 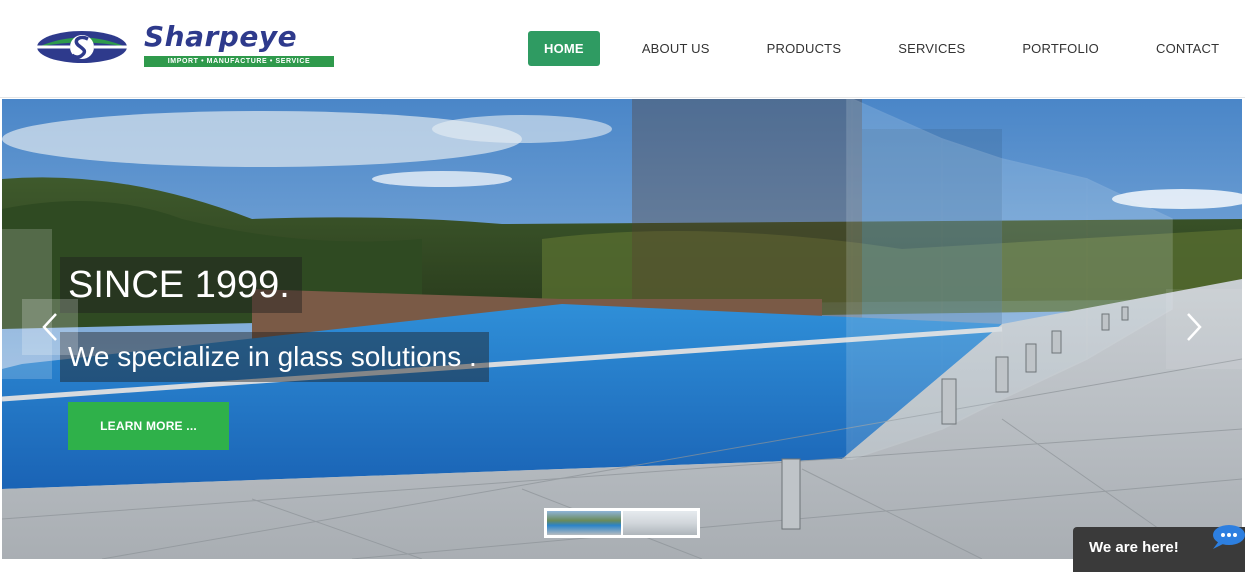 I want to click on nav-about-us: ABOUT US, so click(x=676, y=48).